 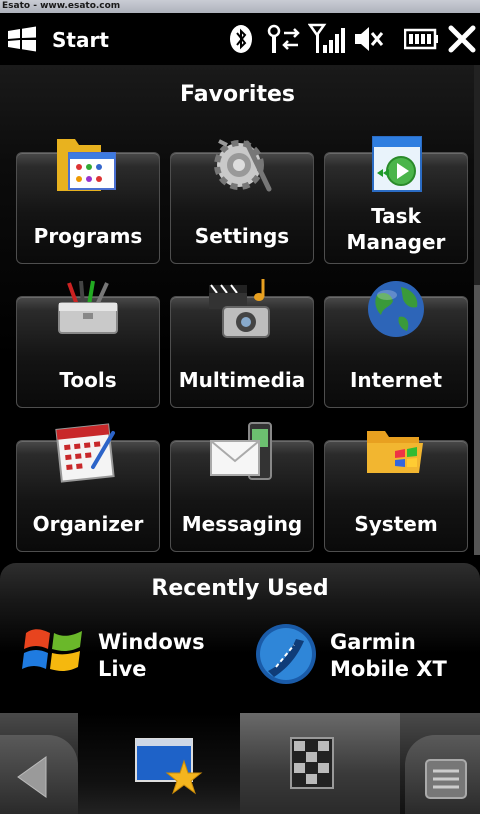 I want to click on scrollbar-thumb, so click(x=477, y=420).